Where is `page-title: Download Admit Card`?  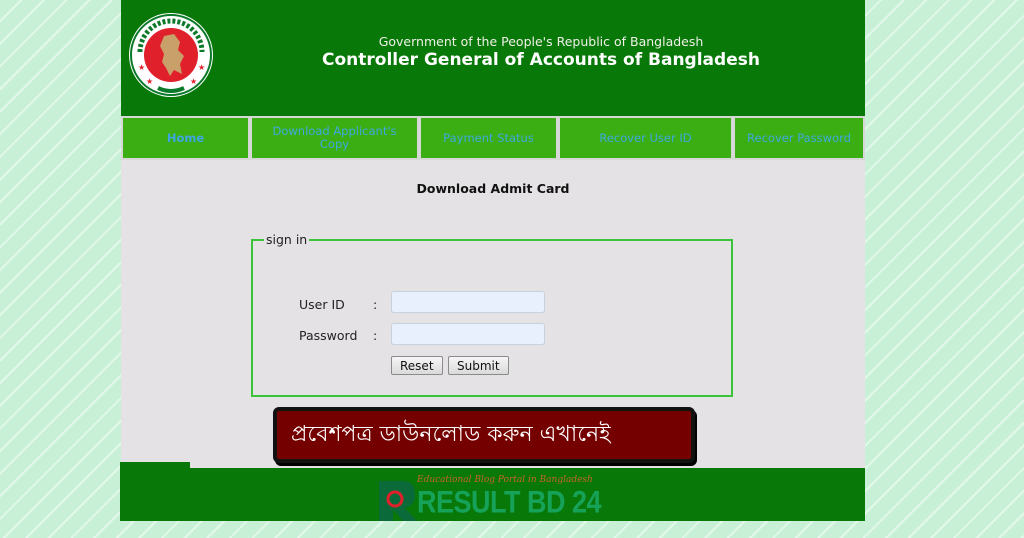 page-title: Download Admit Card is located at coordinates (493, 188).